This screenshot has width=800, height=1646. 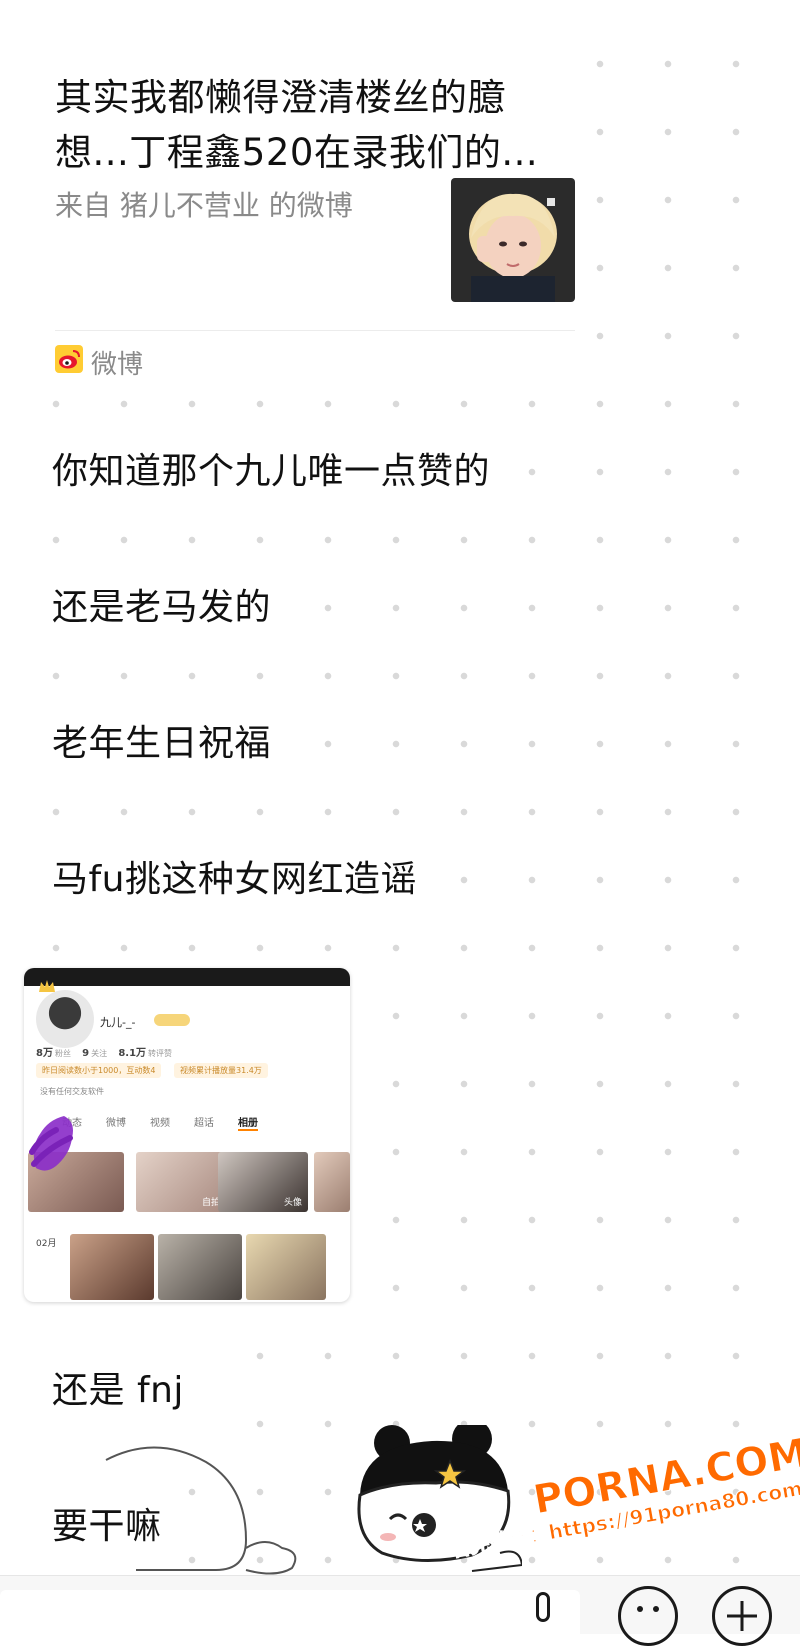 What do you see at coordinates (46, 1244) in the screenshot?
I see `album-month: 02月` at bounding box center [46, 1244].